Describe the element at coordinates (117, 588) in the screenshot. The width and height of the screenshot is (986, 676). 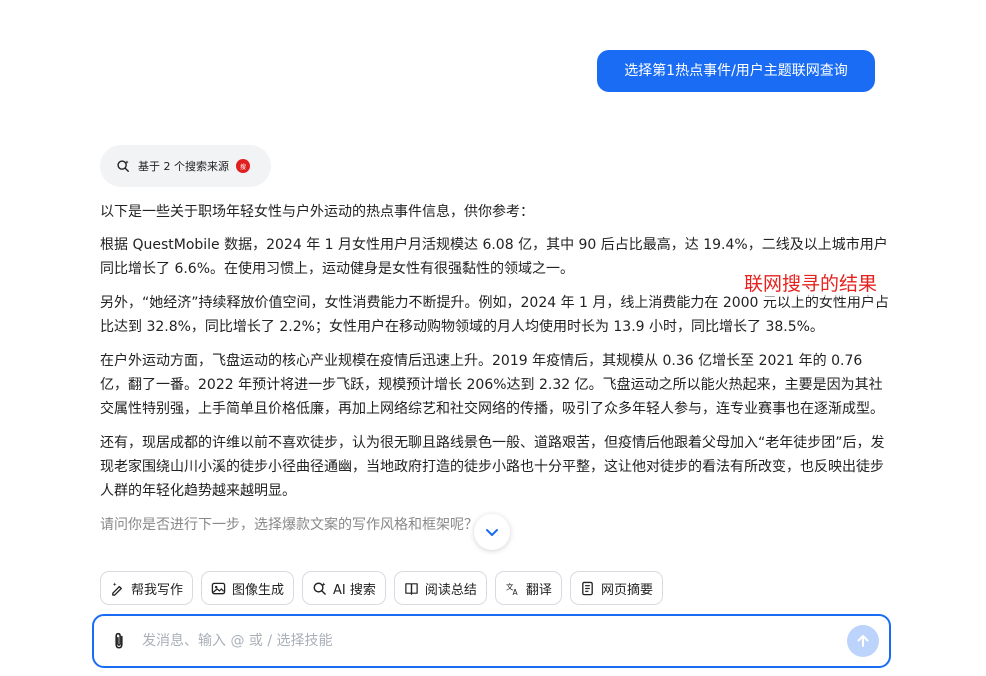
I see `pen-sparkle-icon` at that location.